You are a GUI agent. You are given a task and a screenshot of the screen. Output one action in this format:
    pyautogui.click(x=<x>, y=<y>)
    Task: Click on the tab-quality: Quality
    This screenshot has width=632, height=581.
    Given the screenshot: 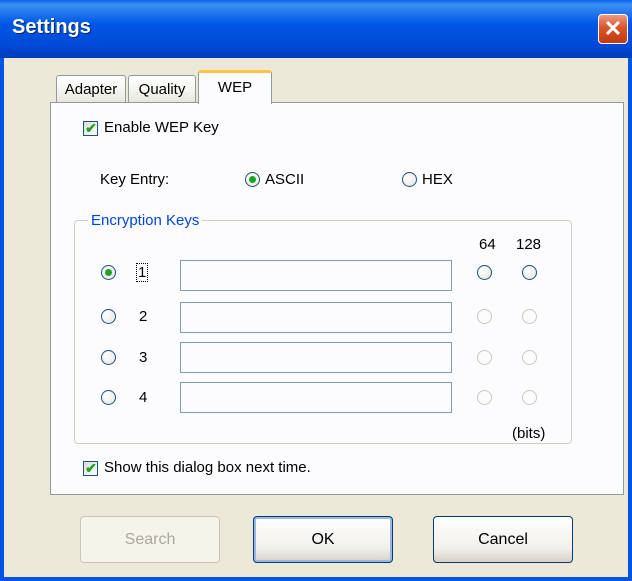 What is the action you would take?
    pyautogui.click(x=162, y=89)
    